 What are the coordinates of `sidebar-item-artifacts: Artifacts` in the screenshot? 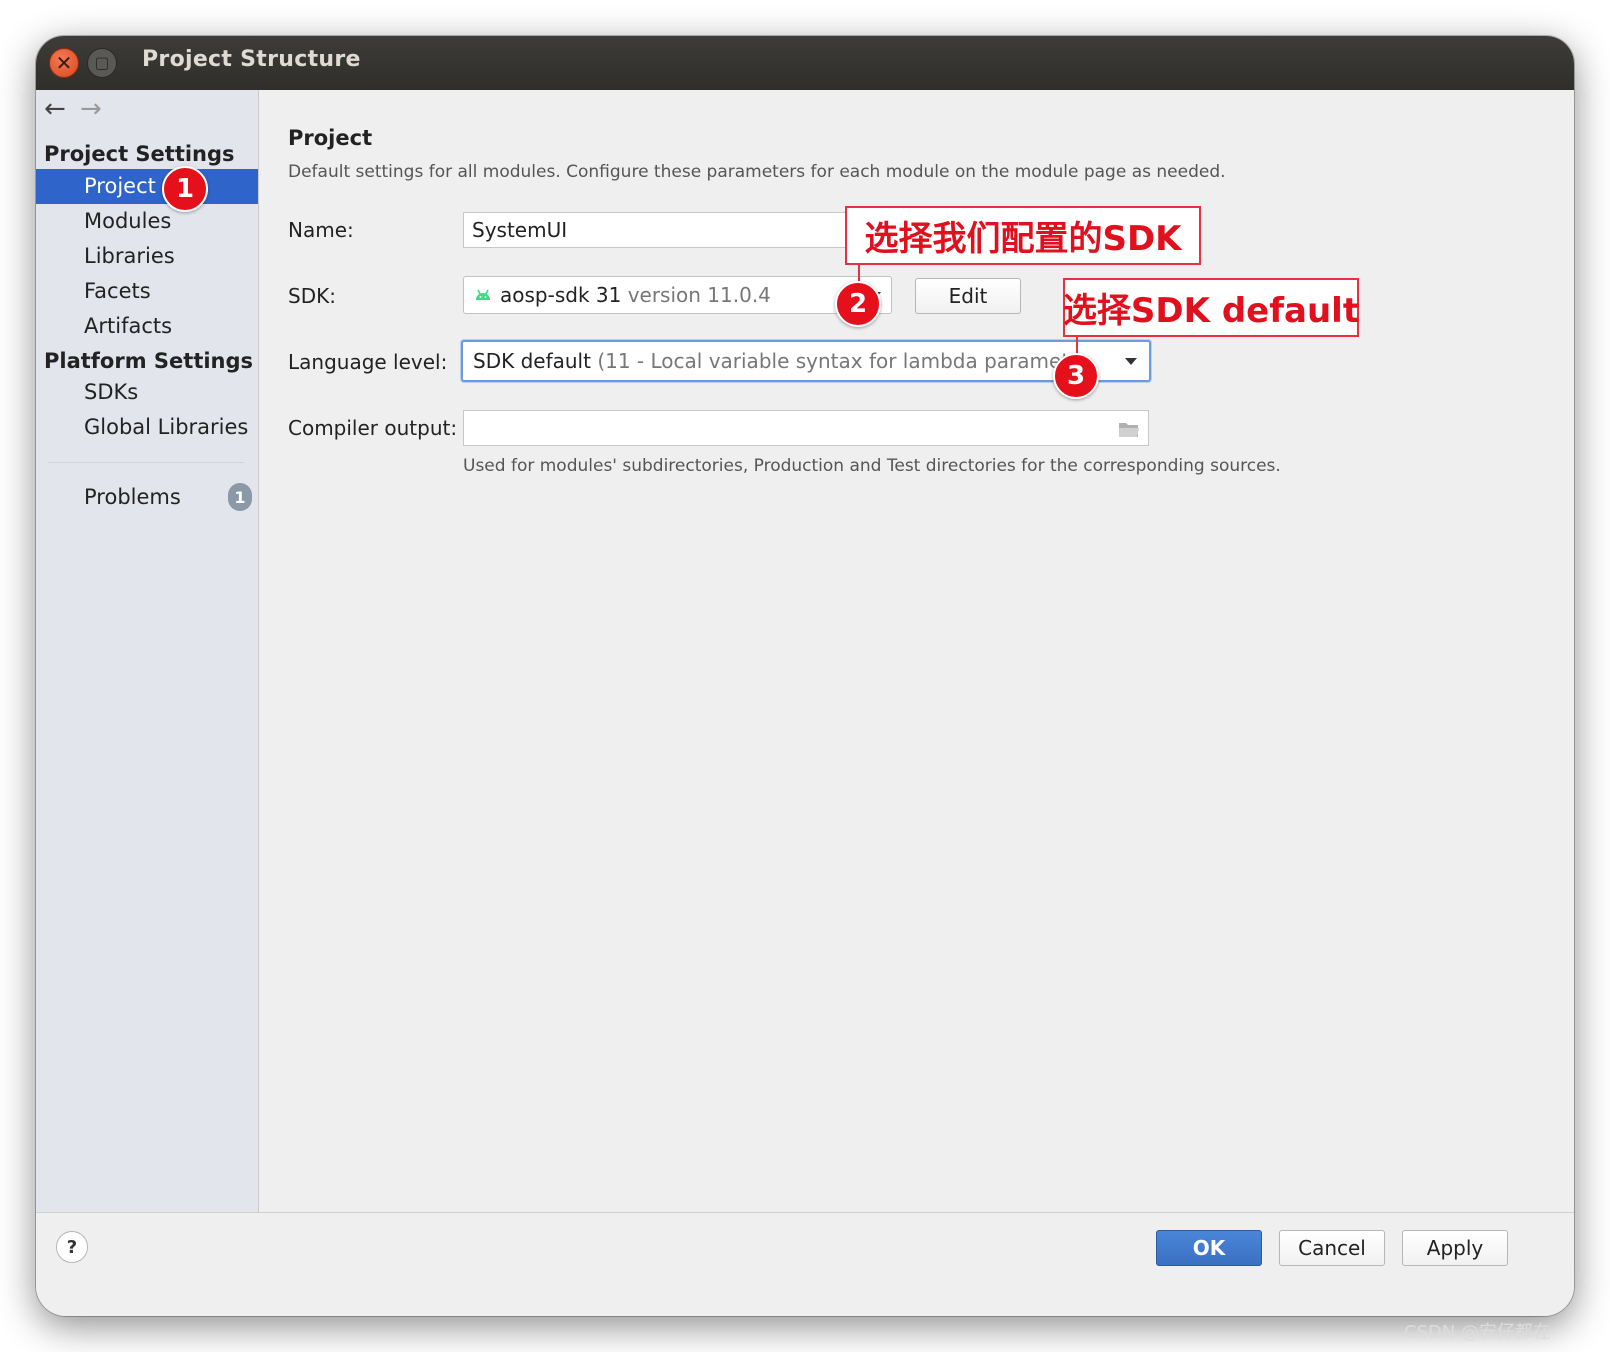 It's located at (147, 326).